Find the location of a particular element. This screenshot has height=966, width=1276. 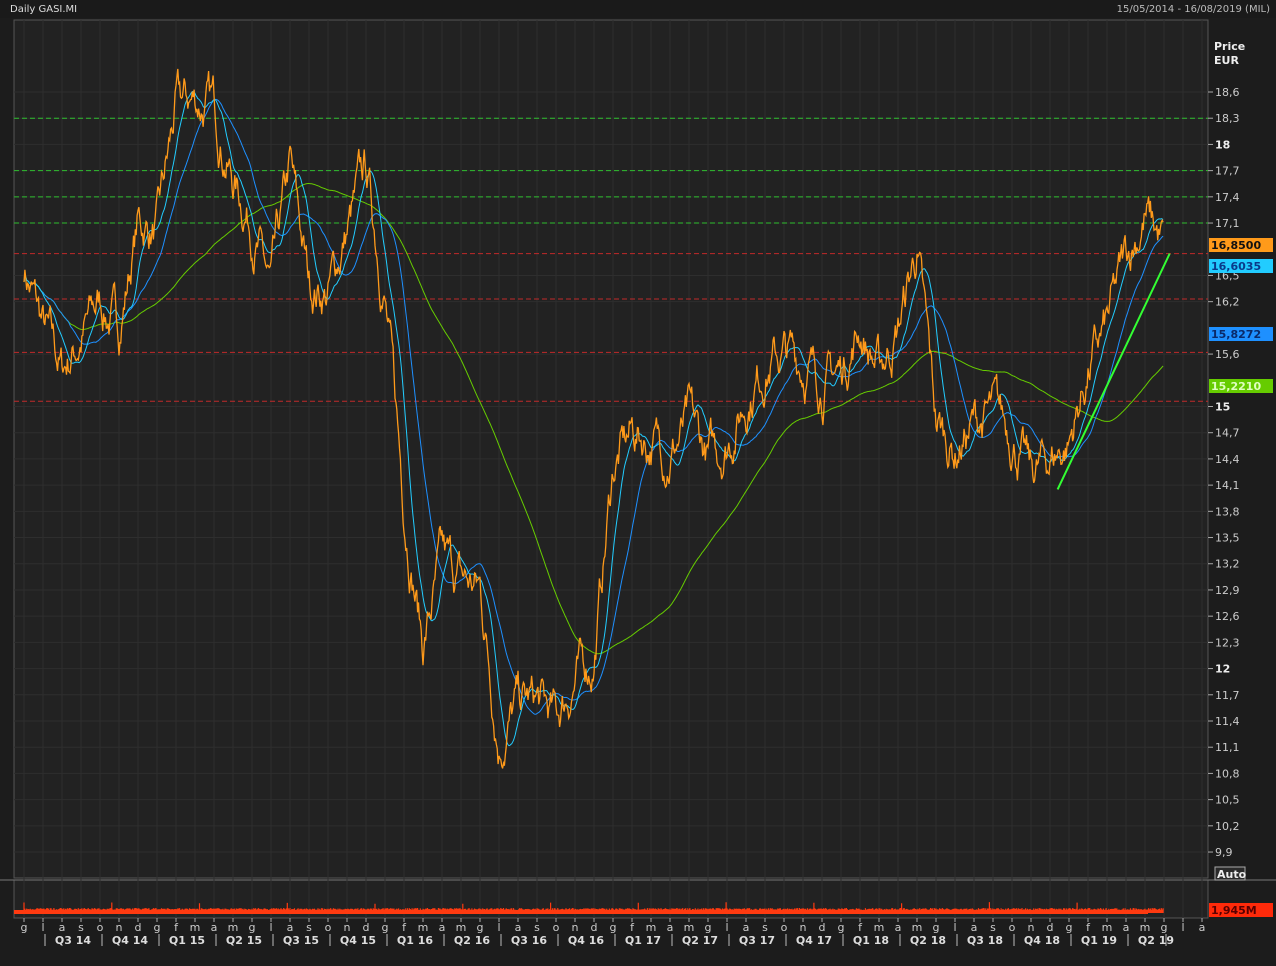

y-tick-label: 16,2 is located at coordinates (1227, 302).